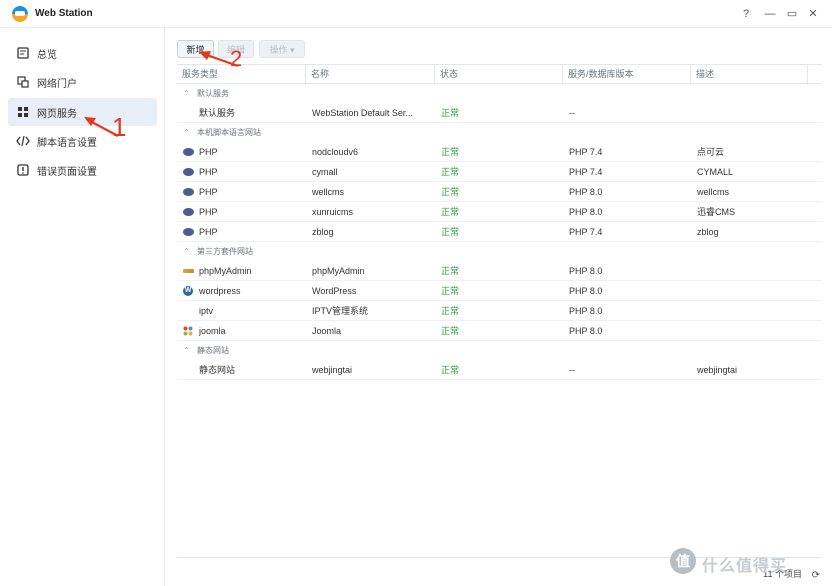  I want to click on error-icon, so click(23, 170).